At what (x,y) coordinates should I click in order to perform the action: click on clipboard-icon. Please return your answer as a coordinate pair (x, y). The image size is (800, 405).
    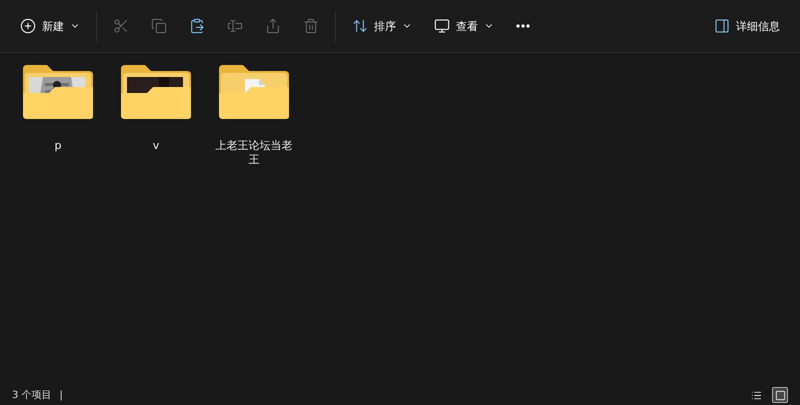
    Looking at the image, I should click on (197, 26).